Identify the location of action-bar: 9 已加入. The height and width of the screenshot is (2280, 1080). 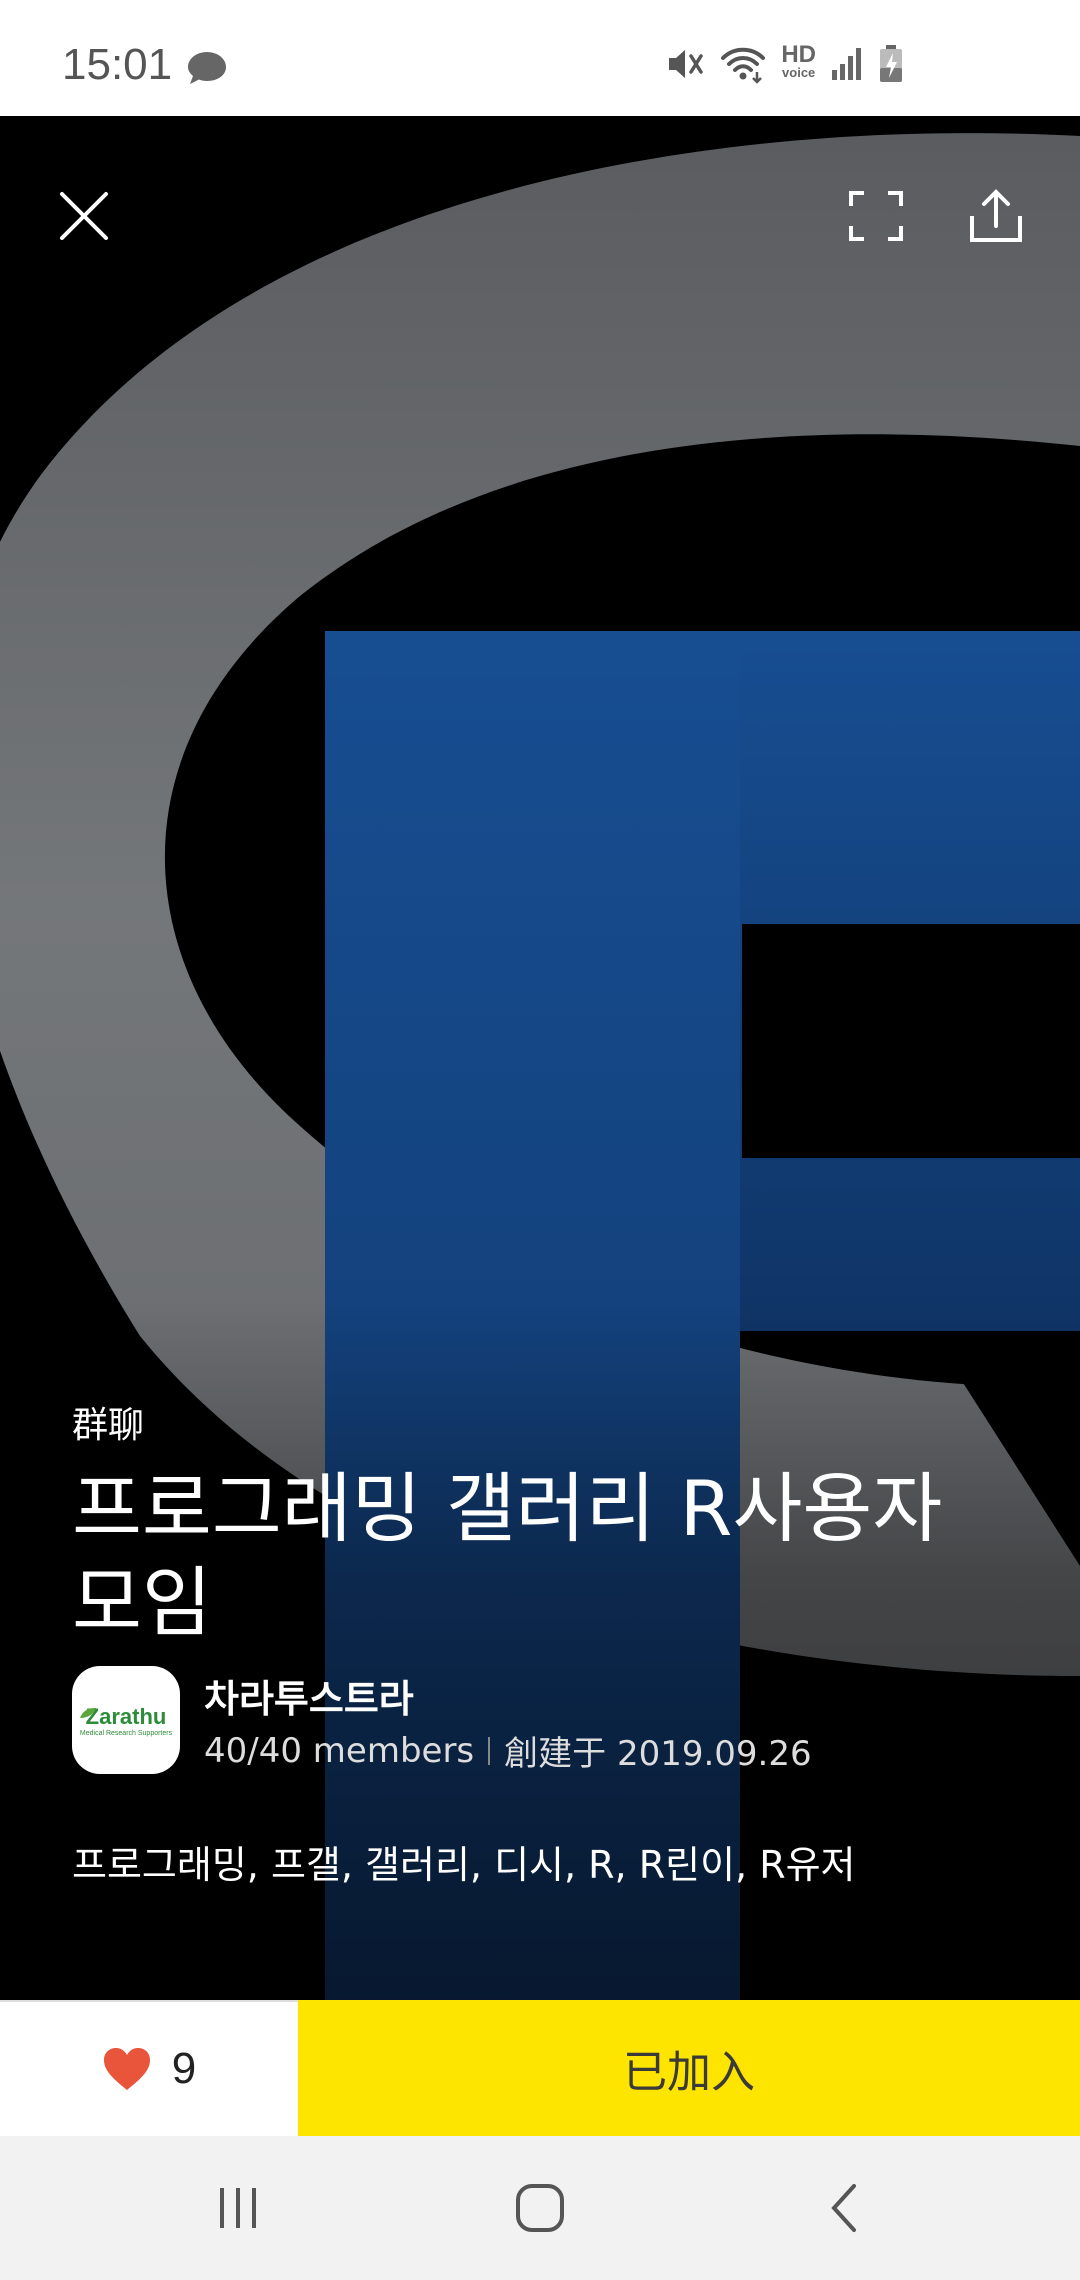
(540, 2068).